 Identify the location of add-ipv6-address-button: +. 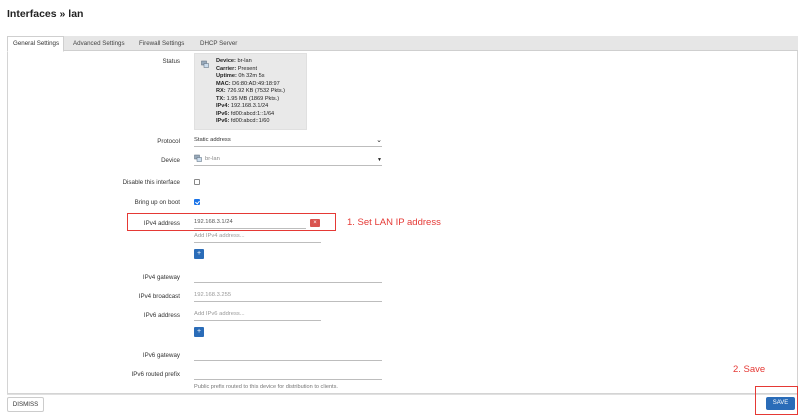
(199, 332).